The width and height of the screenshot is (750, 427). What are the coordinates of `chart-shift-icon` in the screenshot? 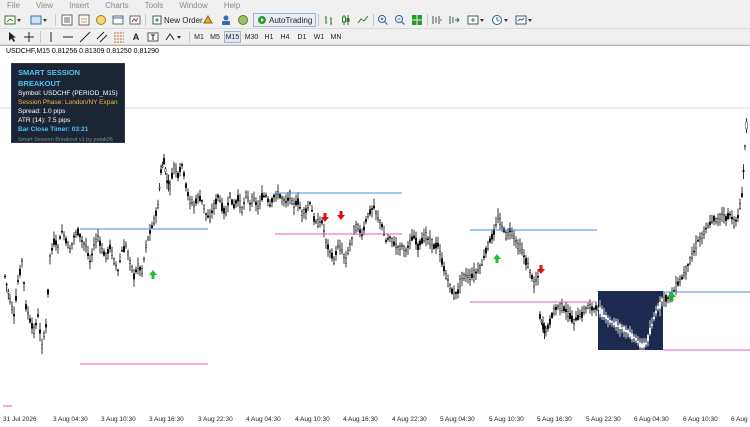 It's located at (437, 20).